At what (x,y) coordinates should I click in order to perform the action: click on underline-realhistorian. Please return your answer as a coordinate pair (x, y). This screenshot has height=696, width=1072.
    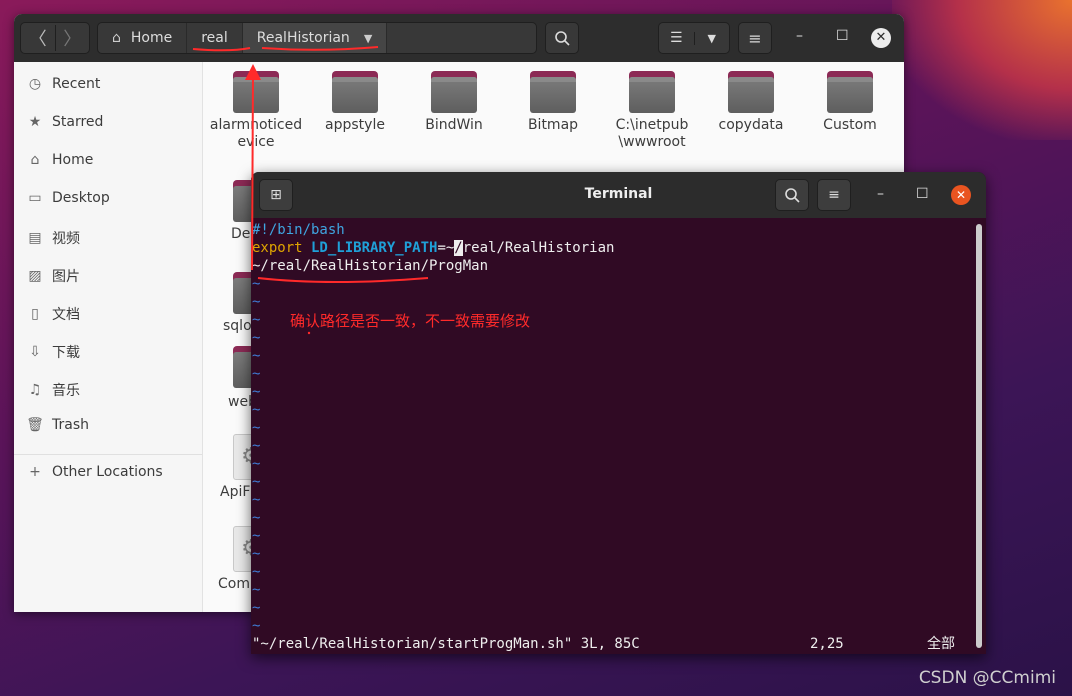
    Looking at the image, I should click on (320, 48).